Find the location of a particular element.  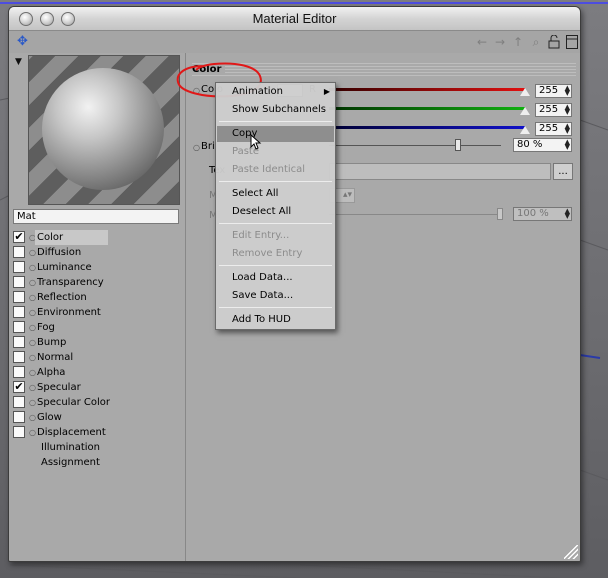

menu-item-animation: Animation ▶ is located at coordinates (275, 92).